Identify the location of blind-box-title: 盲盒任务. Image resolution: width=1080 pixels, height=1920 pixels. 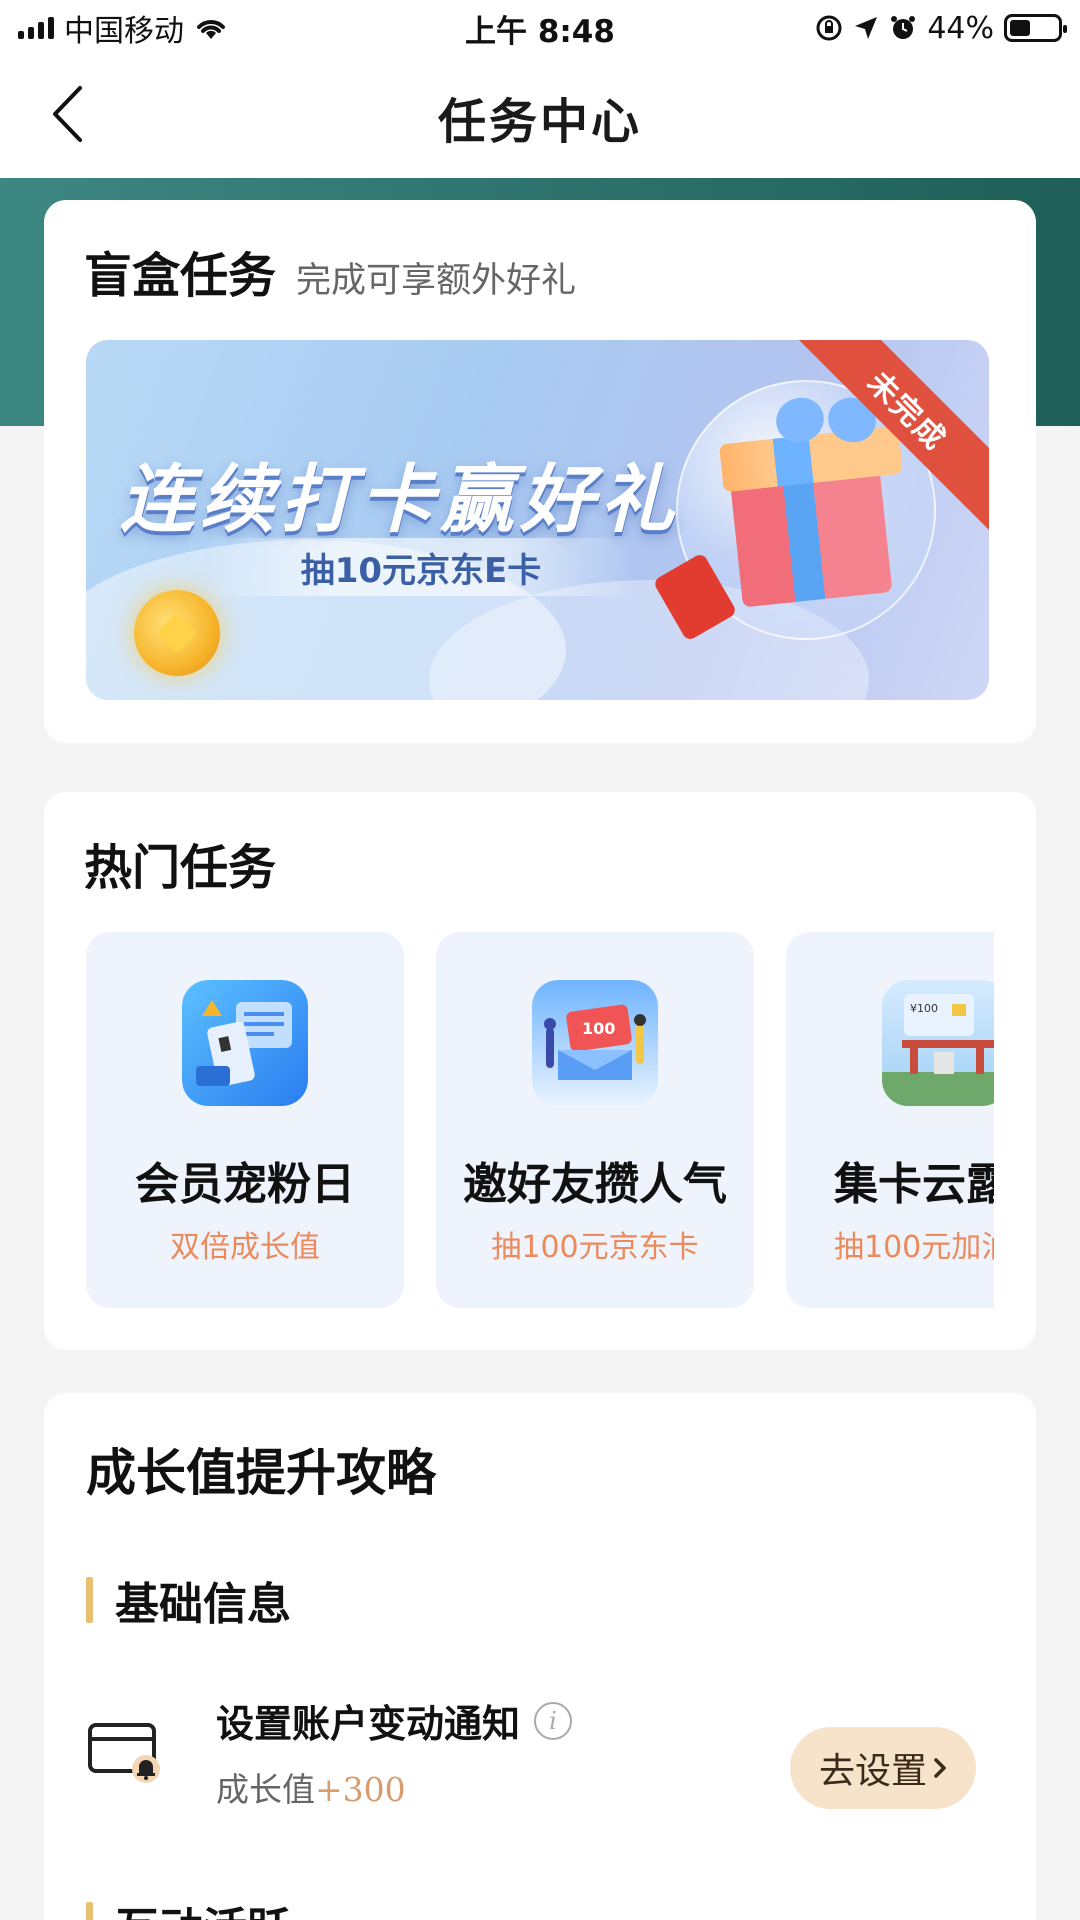
(180, 276).